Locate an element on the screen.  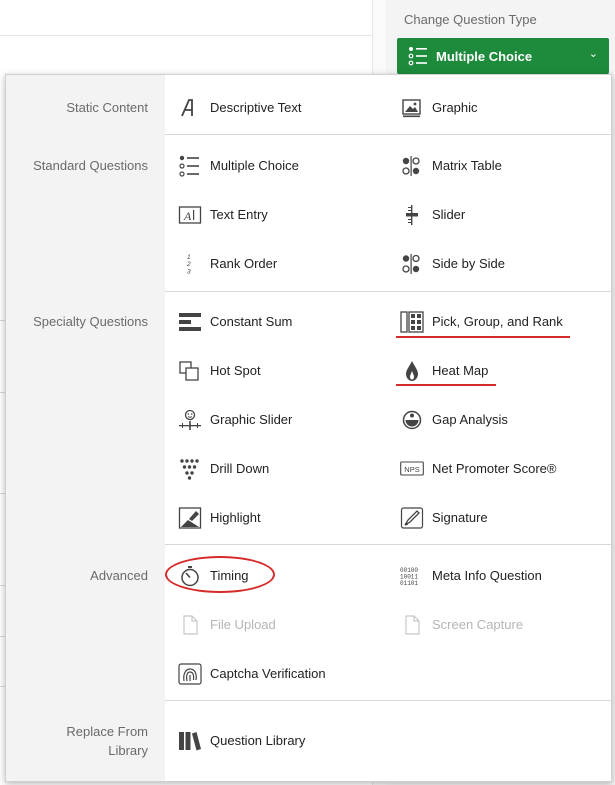
category-replace-line1: Replace From is located at coordinates (107, 731).